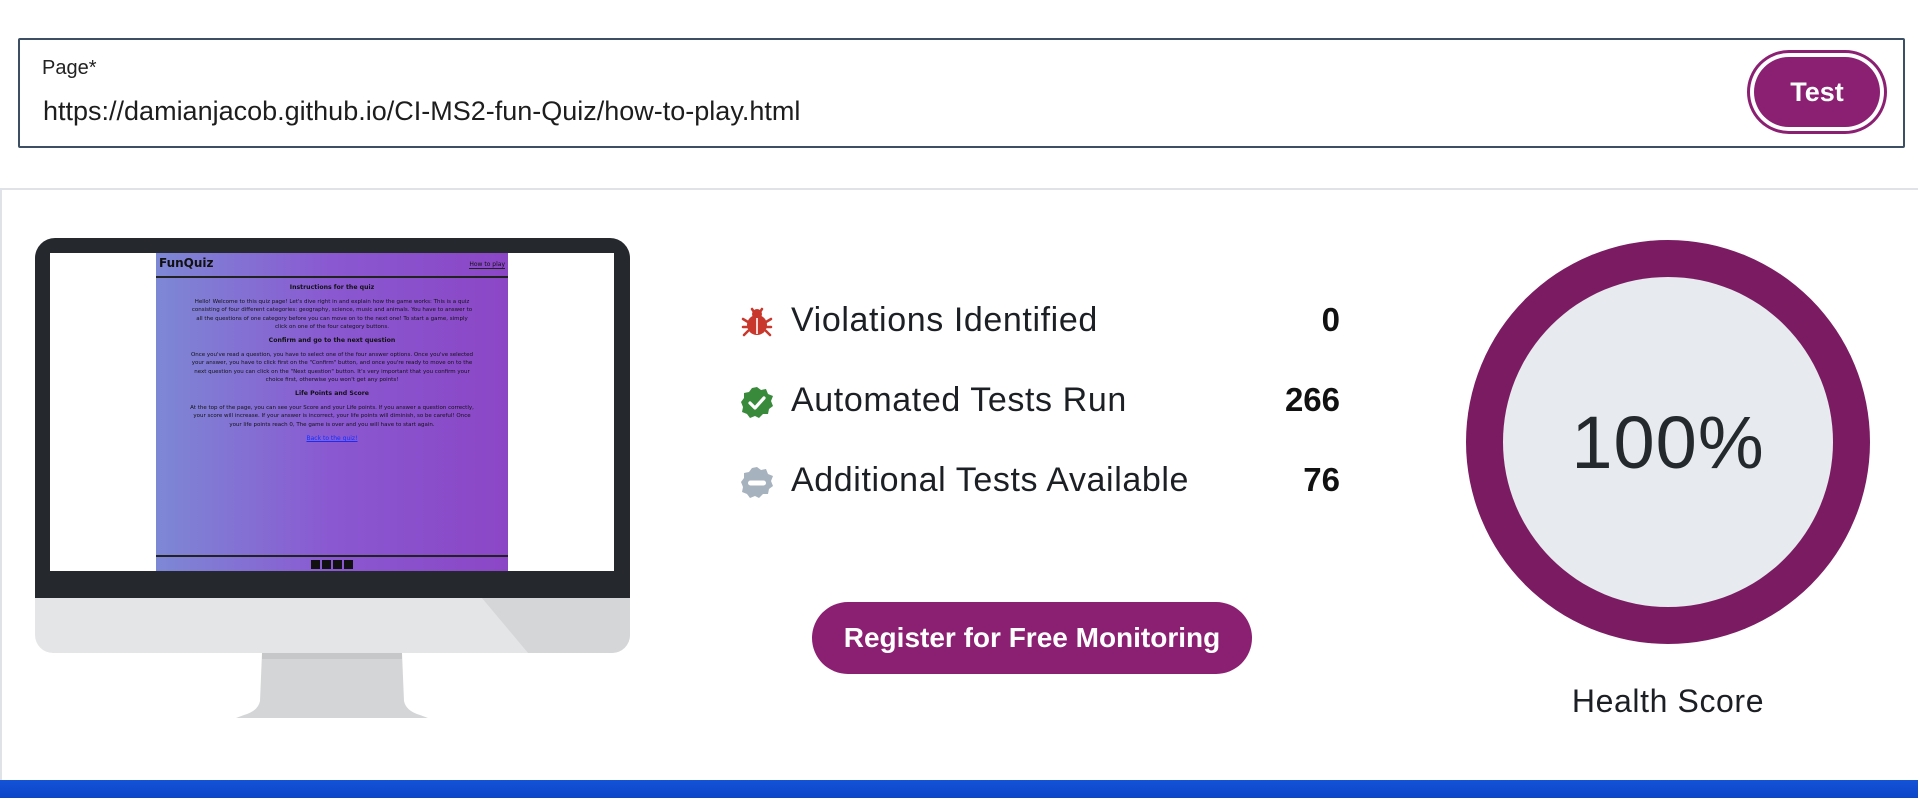  I want to click on card-left-border, so click(1, 485).